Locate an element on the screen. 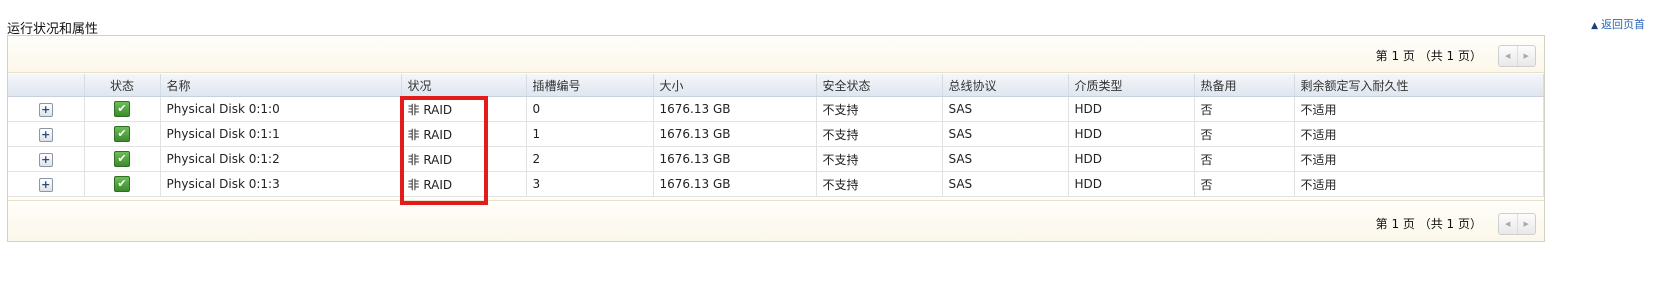 Image resolution: width=1665 pixels, height=286 pixels. pager-top: 第 1 页 （共 1 页） ◀ ▶ is located at coordinates (776, 54).